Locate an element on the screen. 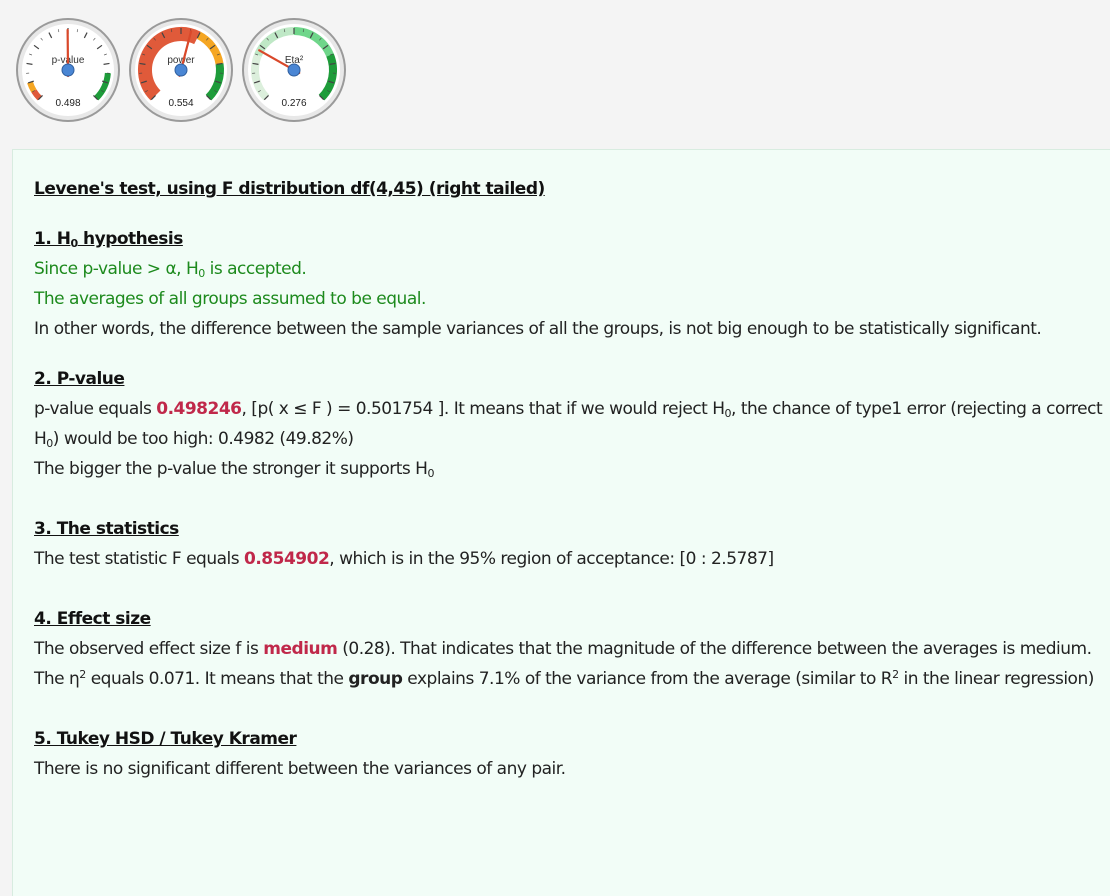 The height and width of the screenshot is (896, 1110). effect-size-word: medium is located at coordinates (300, 649).